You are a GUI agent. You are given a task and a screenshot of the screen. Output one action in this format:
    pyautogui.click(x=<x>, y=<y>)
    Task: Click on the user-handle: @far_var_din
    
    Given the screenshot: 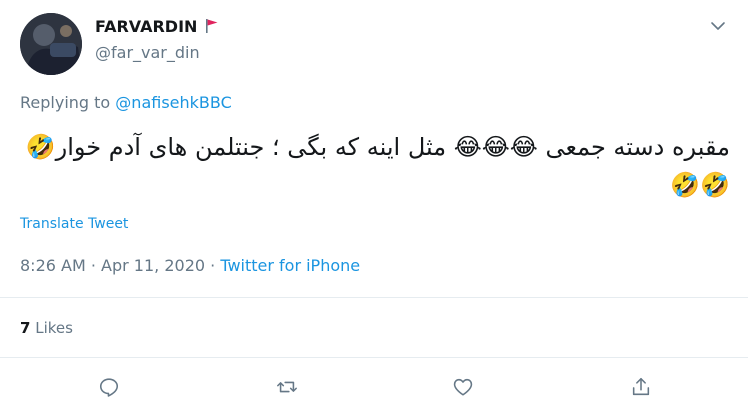 What is the action you would take?
    pyautogui.click(x=147, y=52)
    